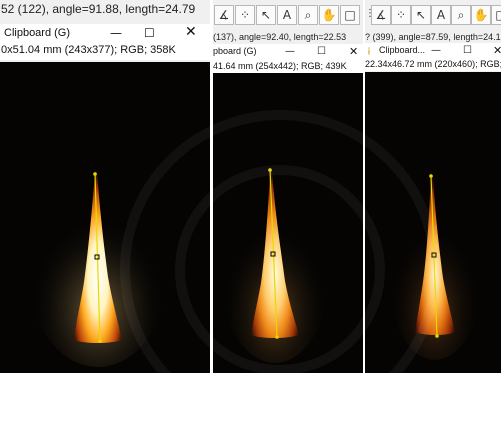 The width and height of the screenshot is (501, 430). I want to click on right-minimize-button: —, so click(436, 51).